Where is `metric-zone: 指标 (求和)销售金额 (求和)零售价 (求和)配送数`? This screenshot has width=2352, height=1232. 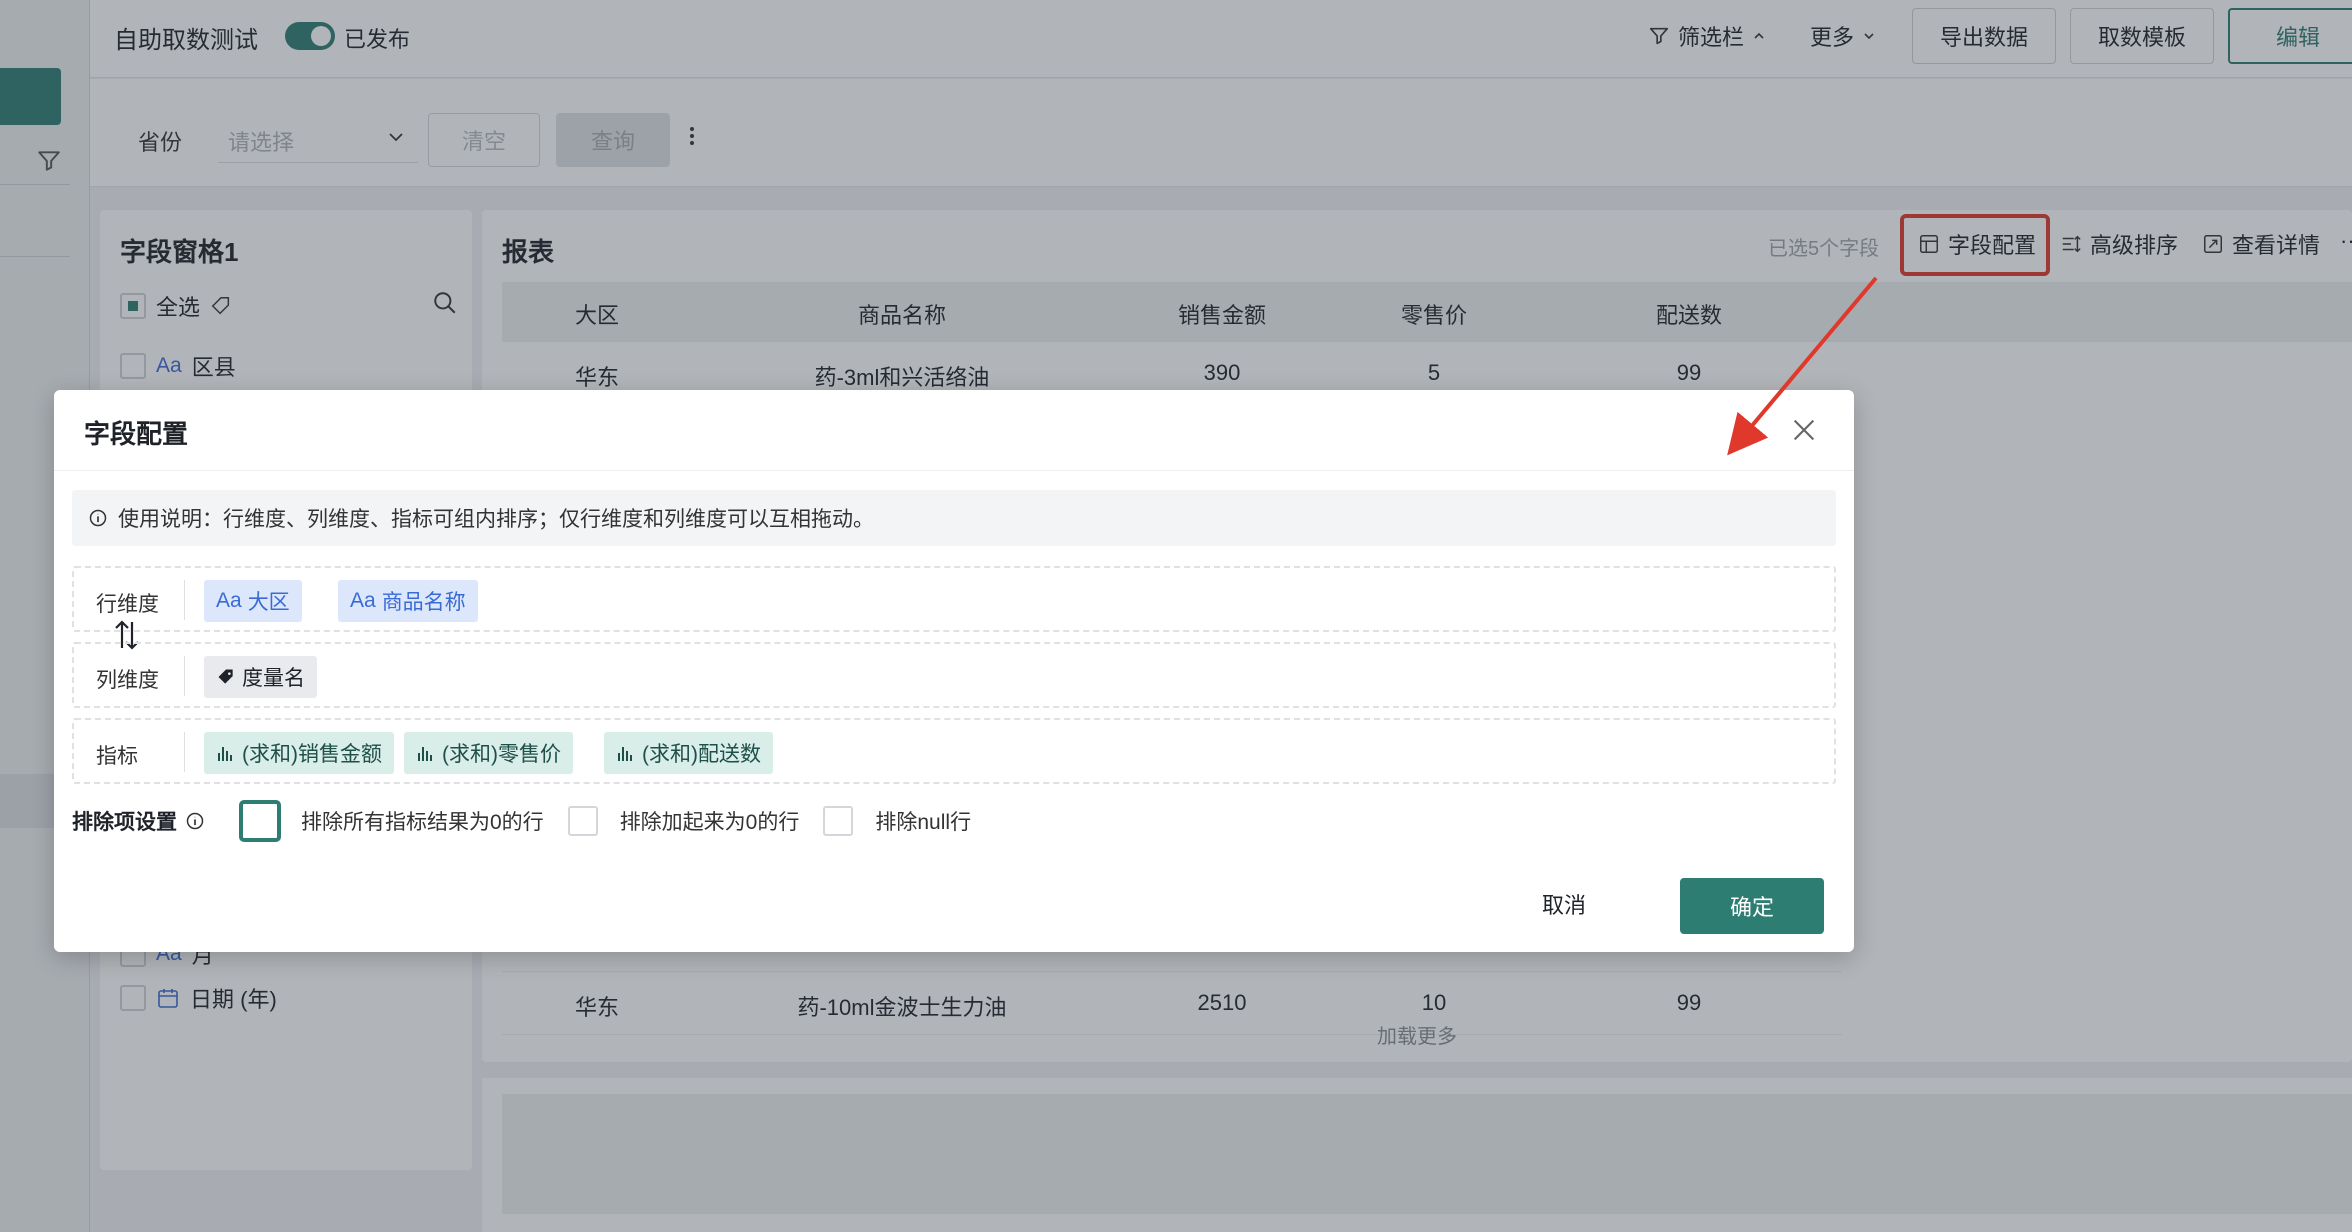 metric-zone: 指标 (求和)销售金额 (求和)零售价 (求和)配送数 is located at coordinates (954, 751).